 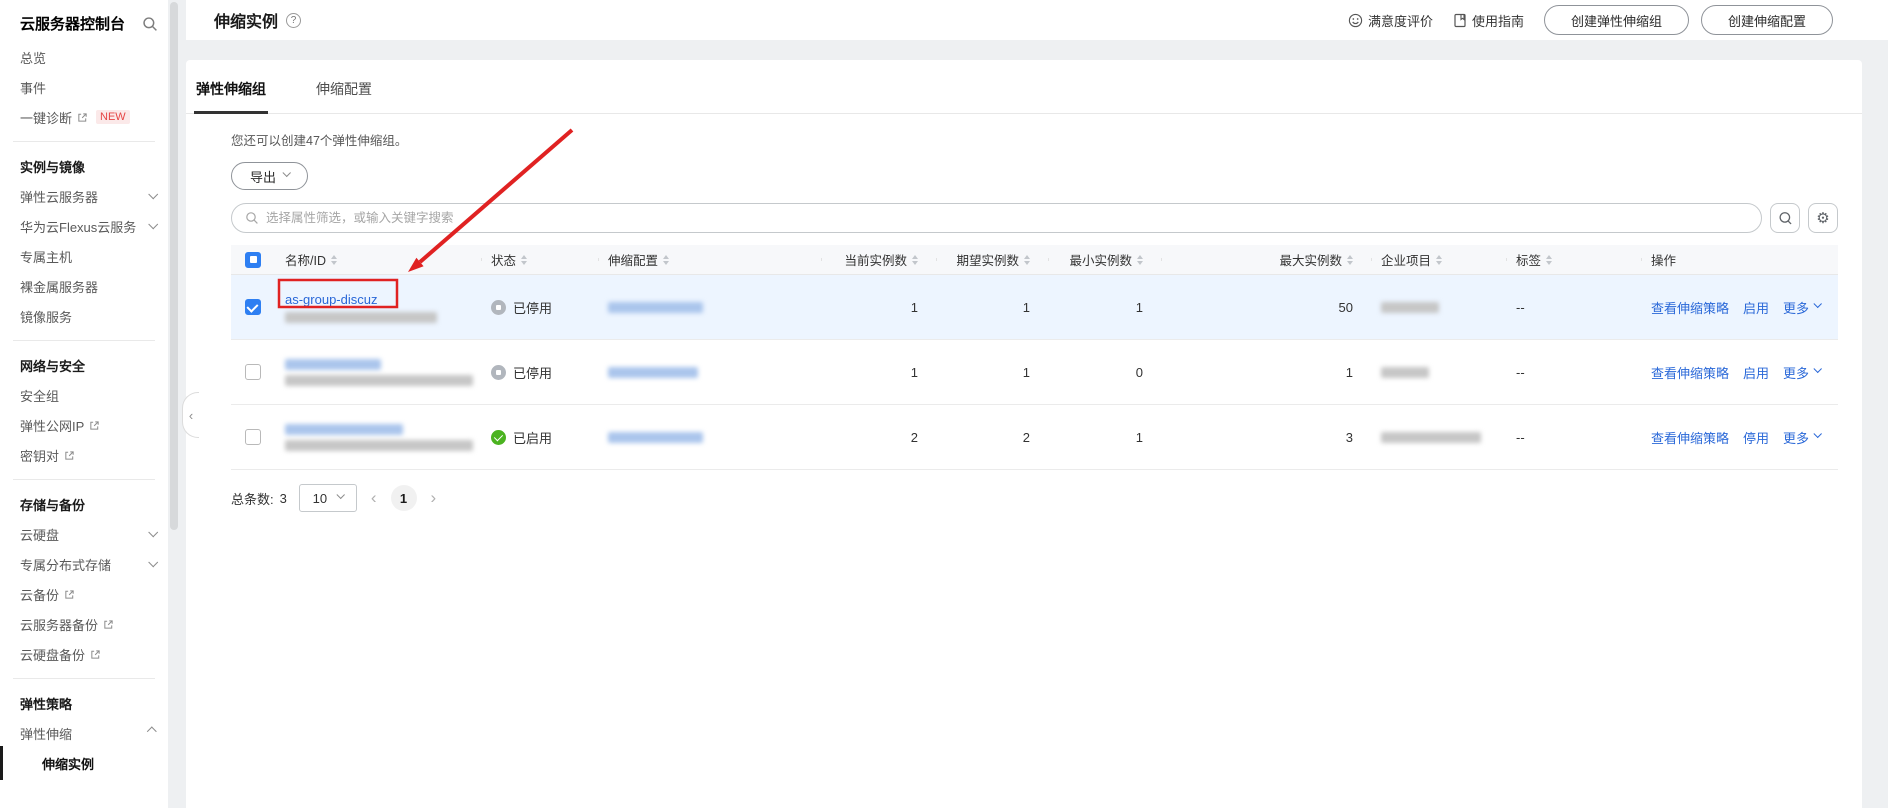 What do you see at coordinates (84, 564) in the screenshot?
I see `sidebar-item-dss: 专属分布式存储` at bounding box center [84, 564].